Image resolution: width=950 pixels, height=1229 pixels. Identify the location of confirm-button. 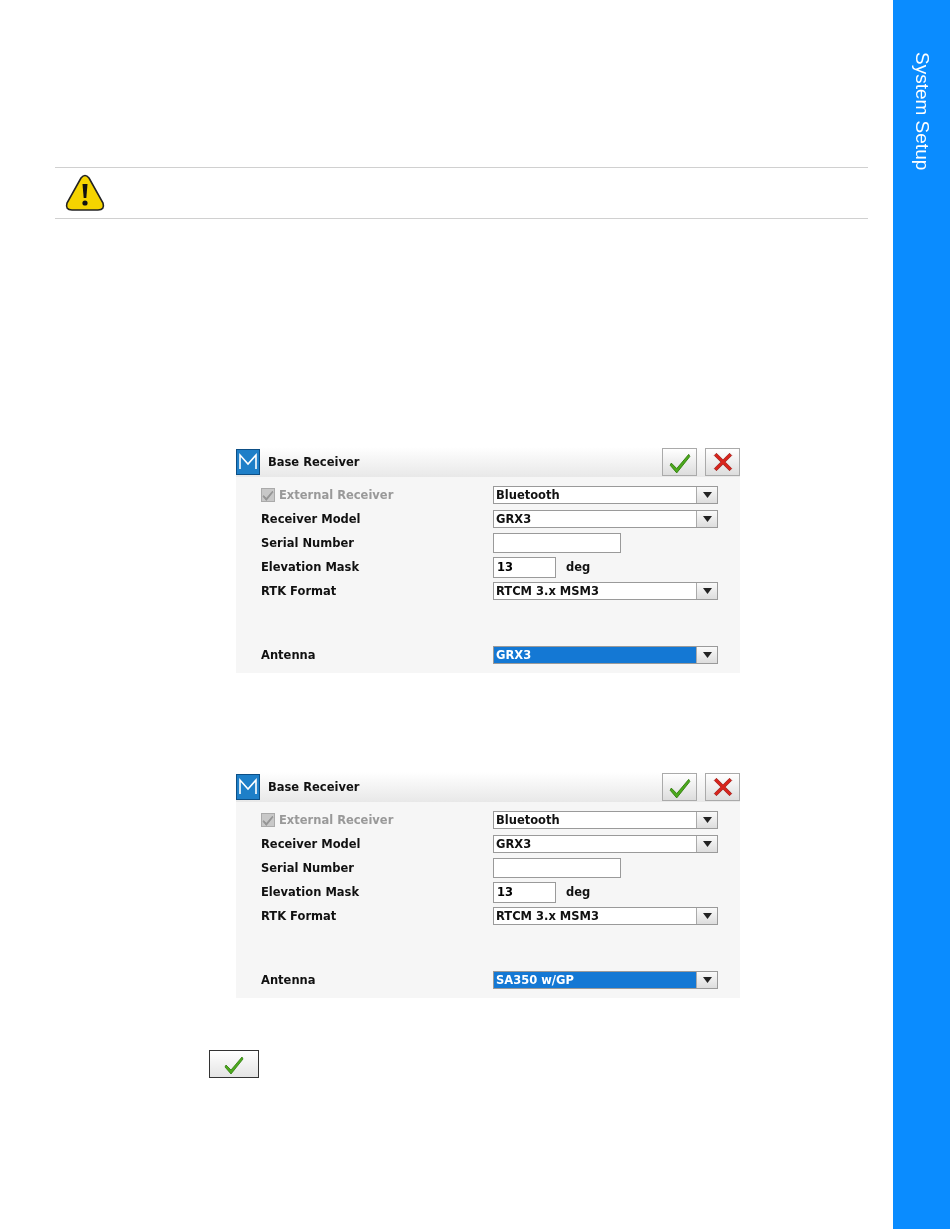
(234, 1064).